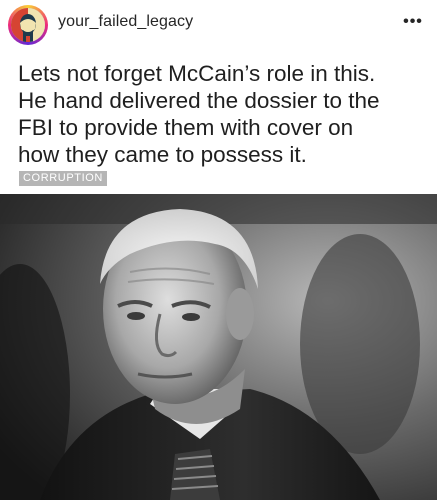 Image resolution: width=437 pixels, height=500 pixels. I want to click on post-header: your_failed_legacy •••, so click(218, 25).